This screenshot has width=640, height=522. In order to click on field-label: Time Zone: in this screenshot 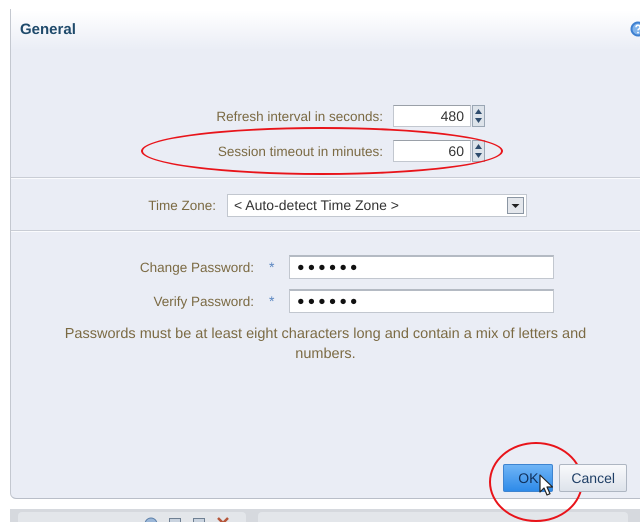, I will do `click(181, 205)`.